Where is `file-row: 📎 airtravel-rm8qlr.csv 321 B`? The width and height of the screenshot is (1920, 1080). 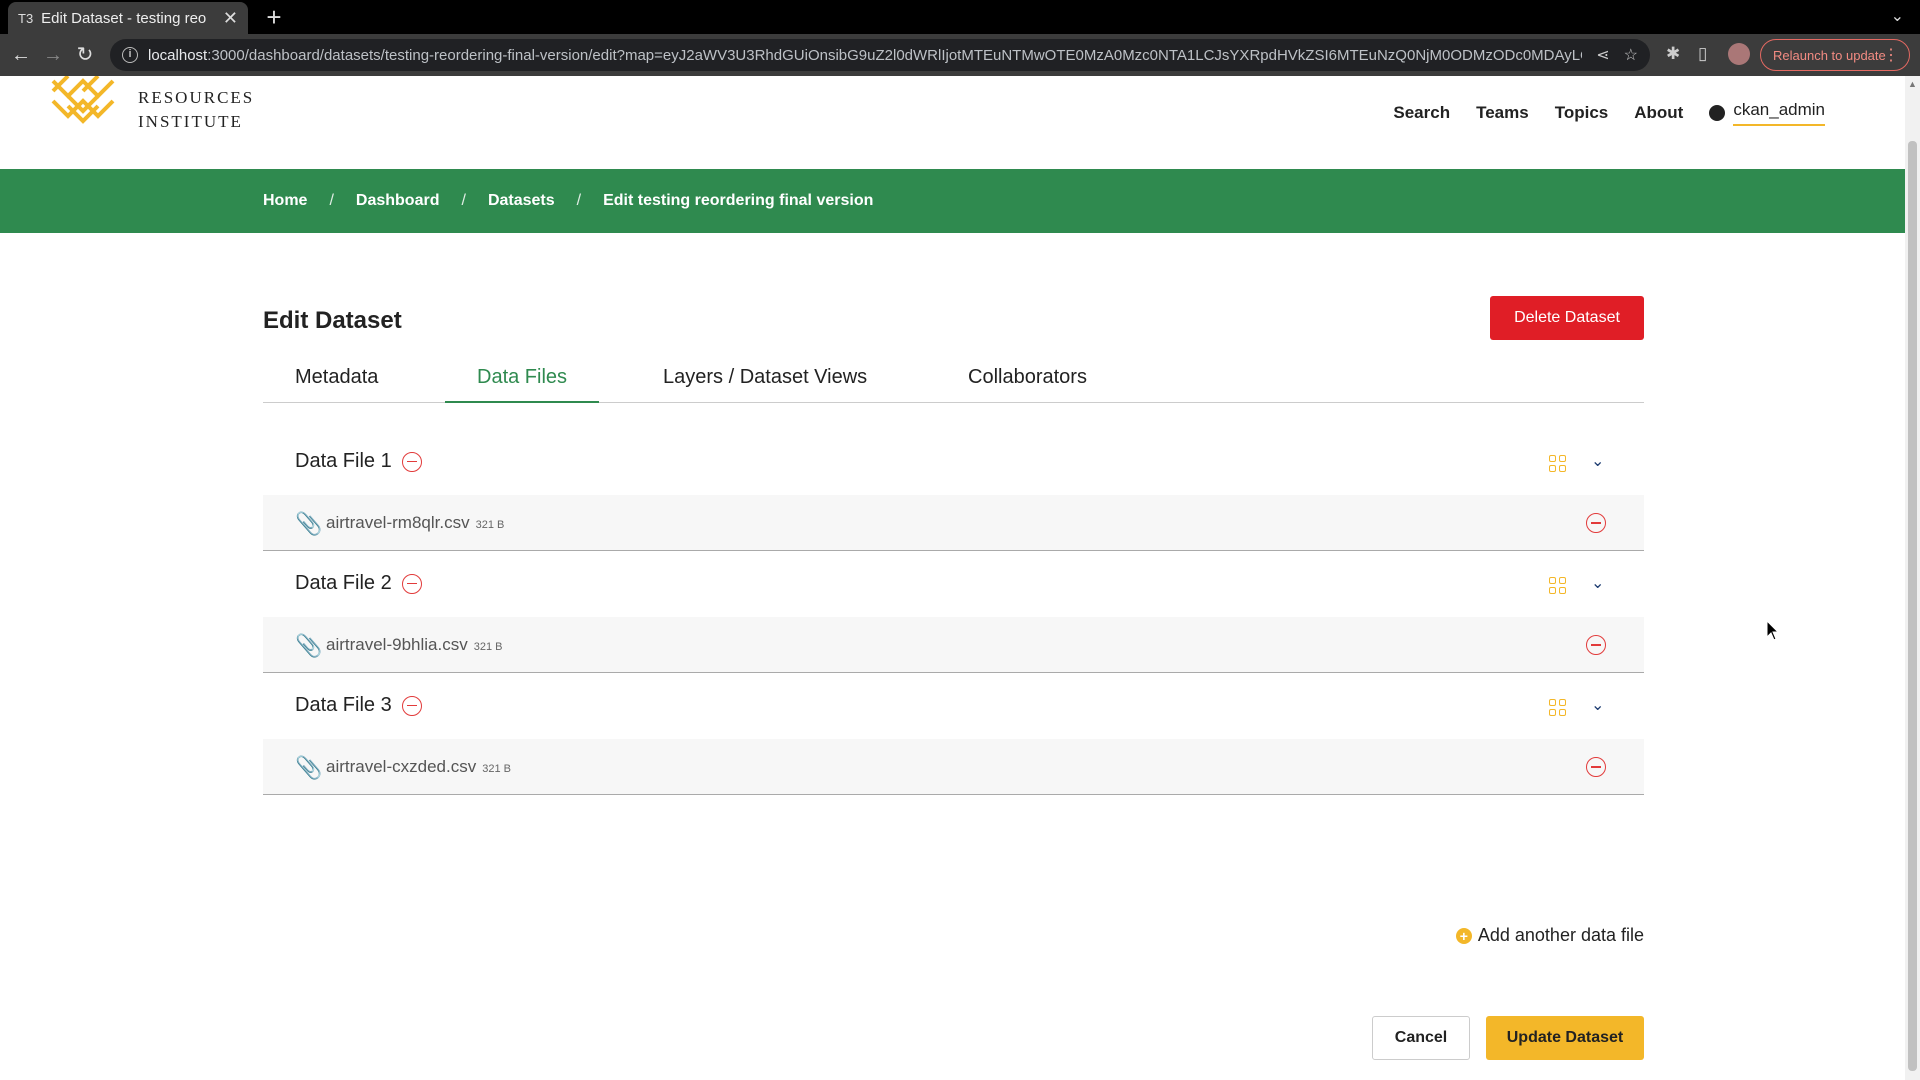 file-row: 📎 airtravel-rm8qlr.csv 321 B is located at coordinates (953, 522).